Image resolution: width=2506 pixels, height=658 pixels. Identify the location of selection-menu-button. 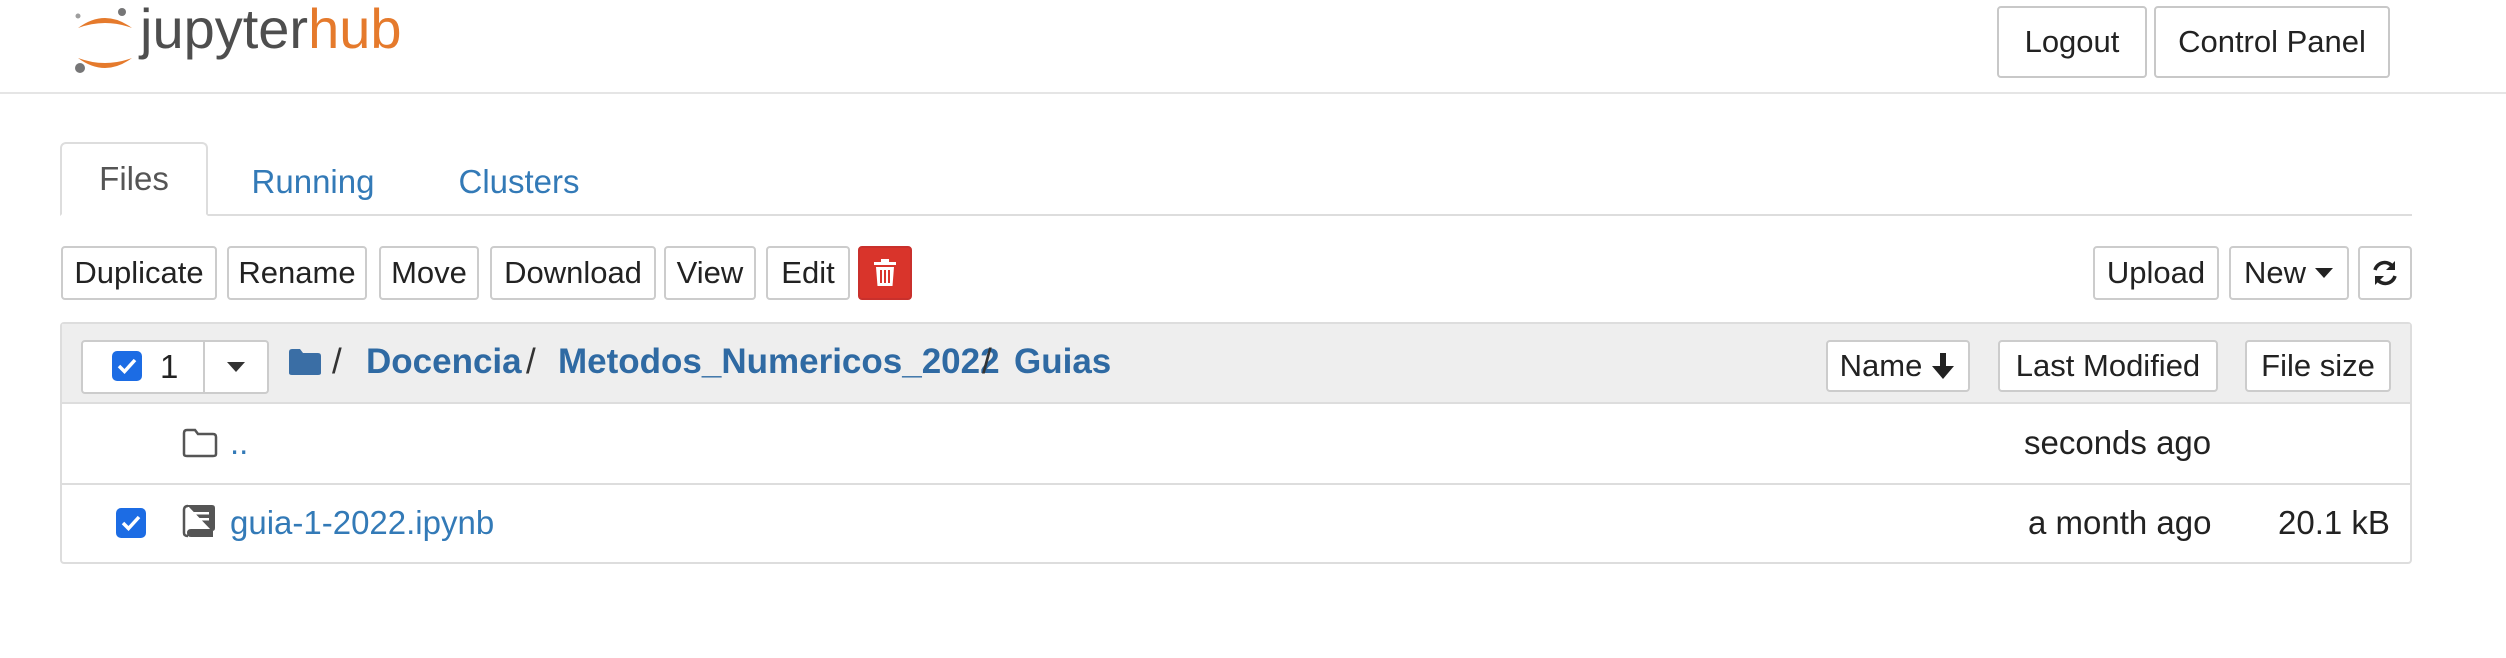
(236, 367).